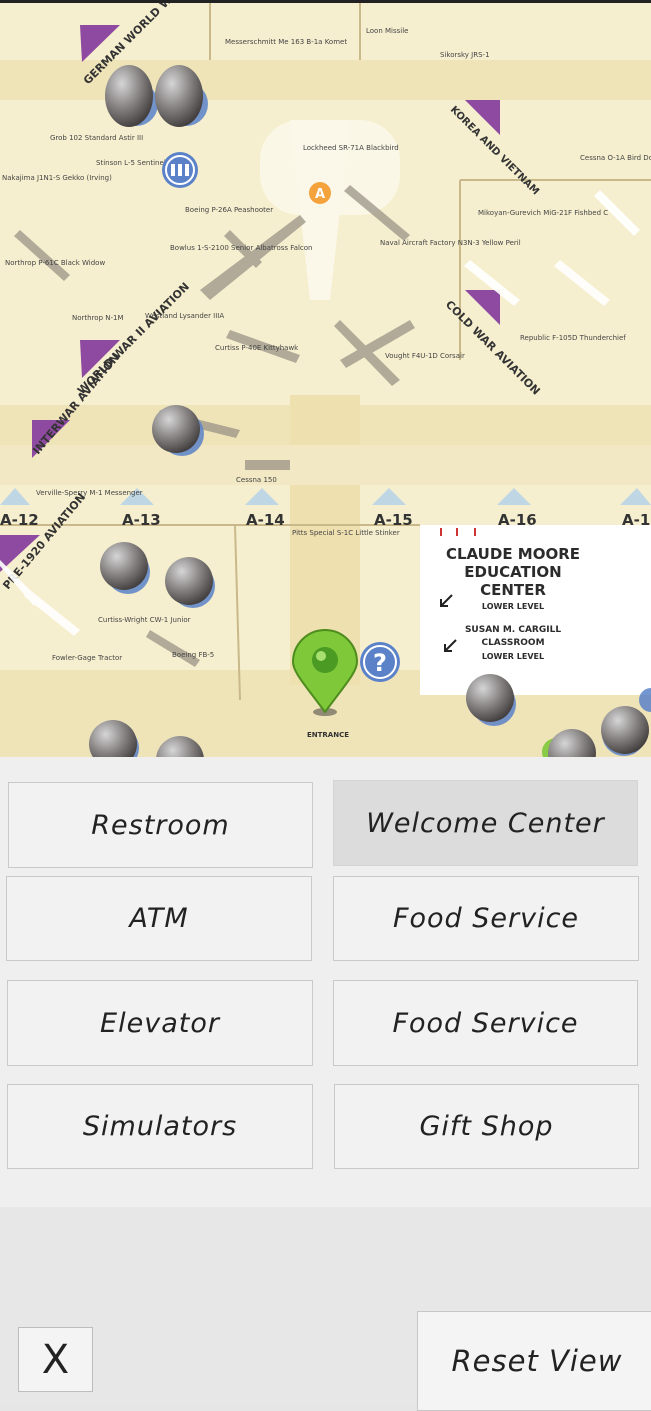 This screenshot has height=1411, width=651. Describe the element at coordinates (19, 520) in the screenshot. I see `gate-label: A-12` at that location.